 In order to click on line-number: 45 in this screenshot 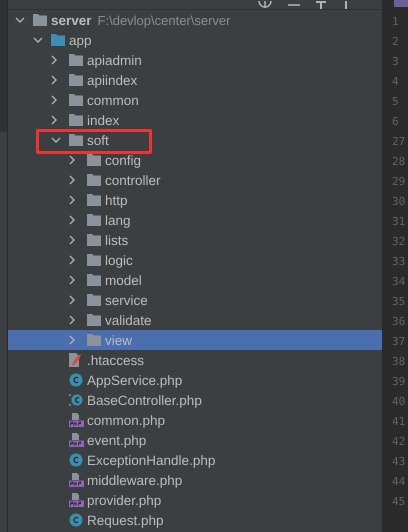, I will do `click(398, 502)`.